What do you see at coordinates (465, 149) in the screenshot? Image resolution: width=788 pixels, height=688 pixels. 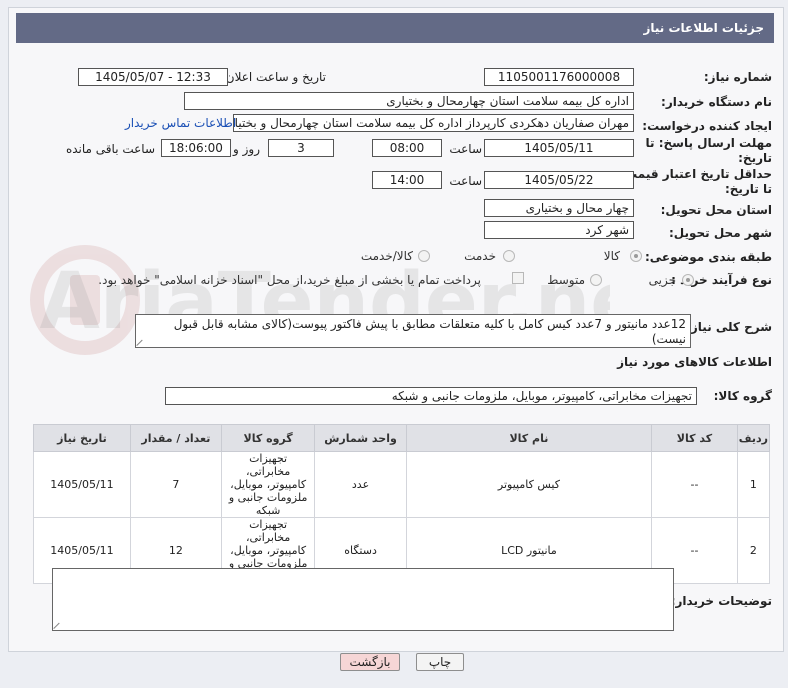 I see `reply-deadline-time-label: ساعت` at bounding box center [465, 149].